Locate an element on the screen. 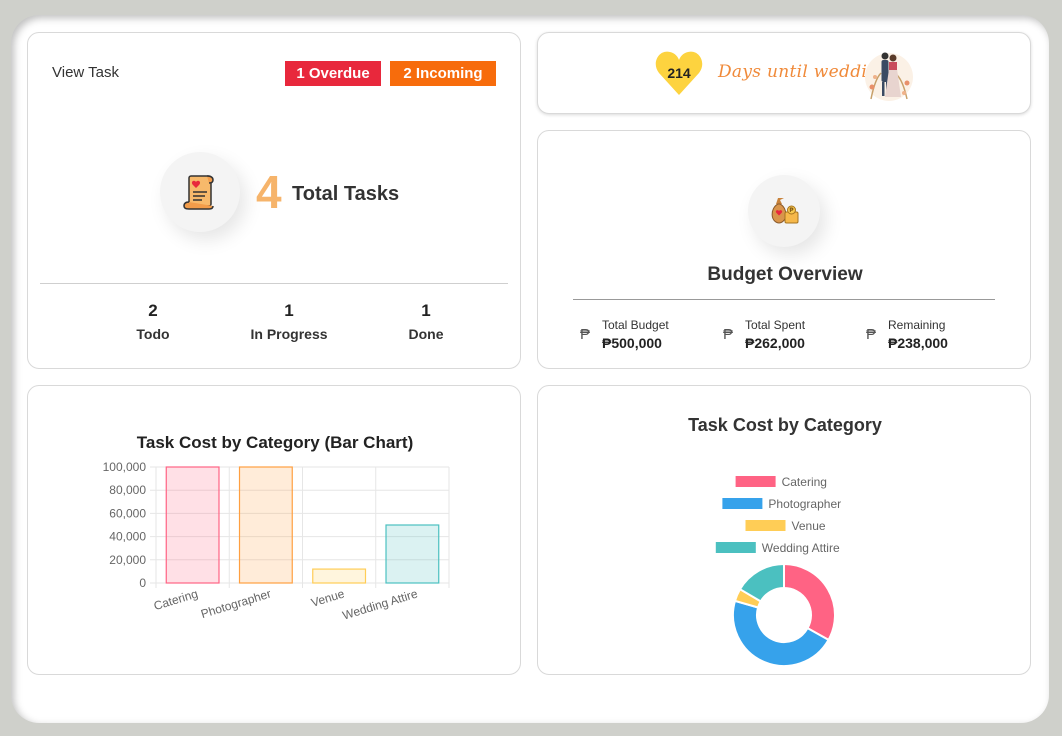 The image size is (1062, 736). money-bag-icon: ₱ is located at coordinates (785, 211).